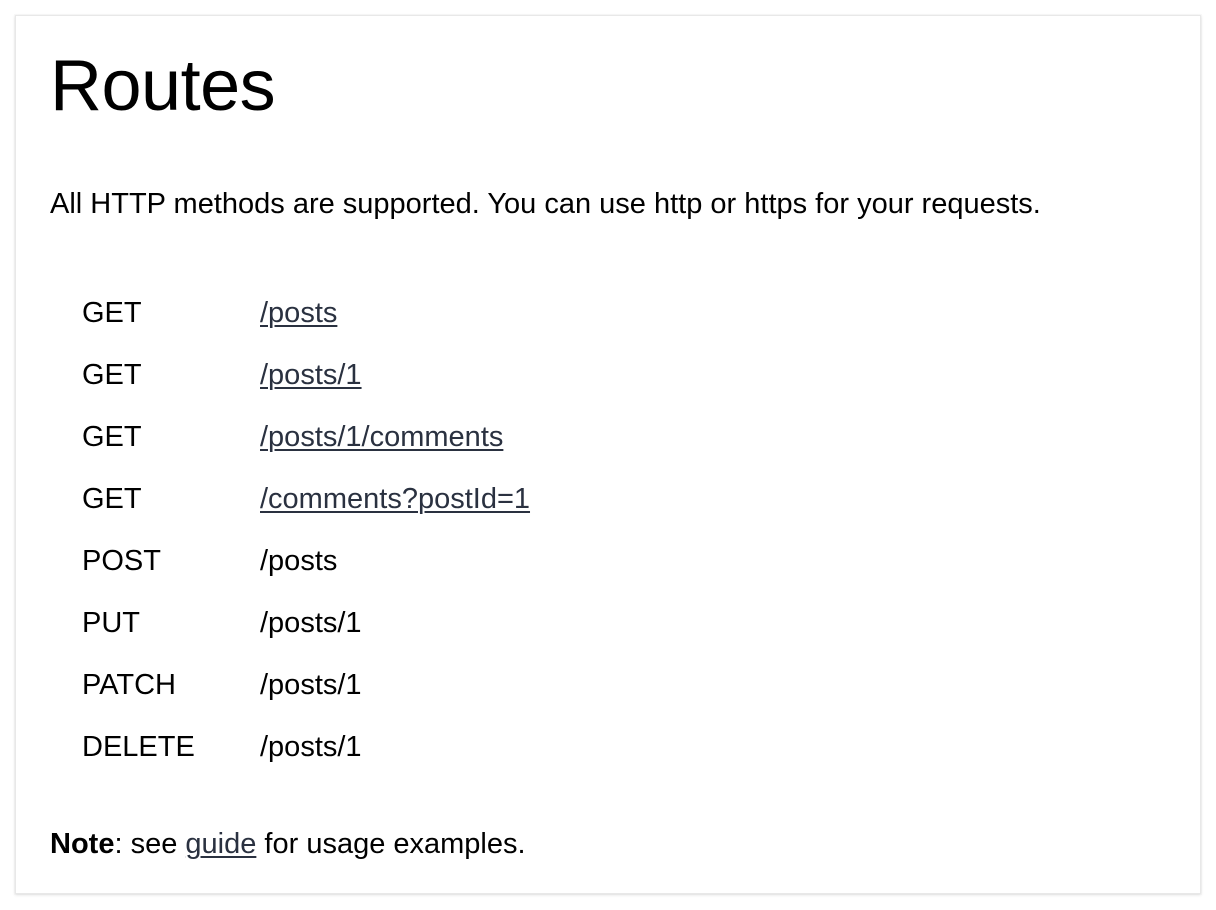 The width and height of the screenshot is (1216, 910). What do you see at coordinates (381, 437) in the screenshot?
I see `route-link-post-1-comments: /posts/1/comments` at bounding box center [381, 437].